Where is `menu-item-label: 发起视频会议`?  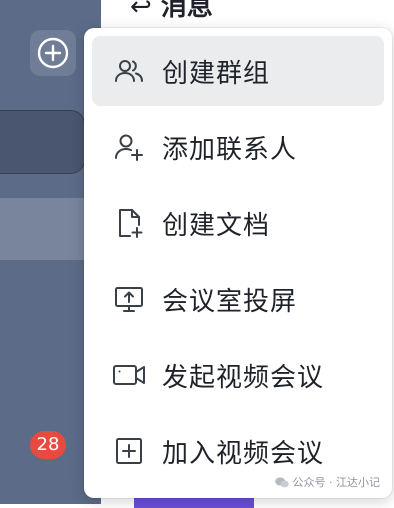
menu-item-label: 发起视频会议 is located at coordinates (243, 377).